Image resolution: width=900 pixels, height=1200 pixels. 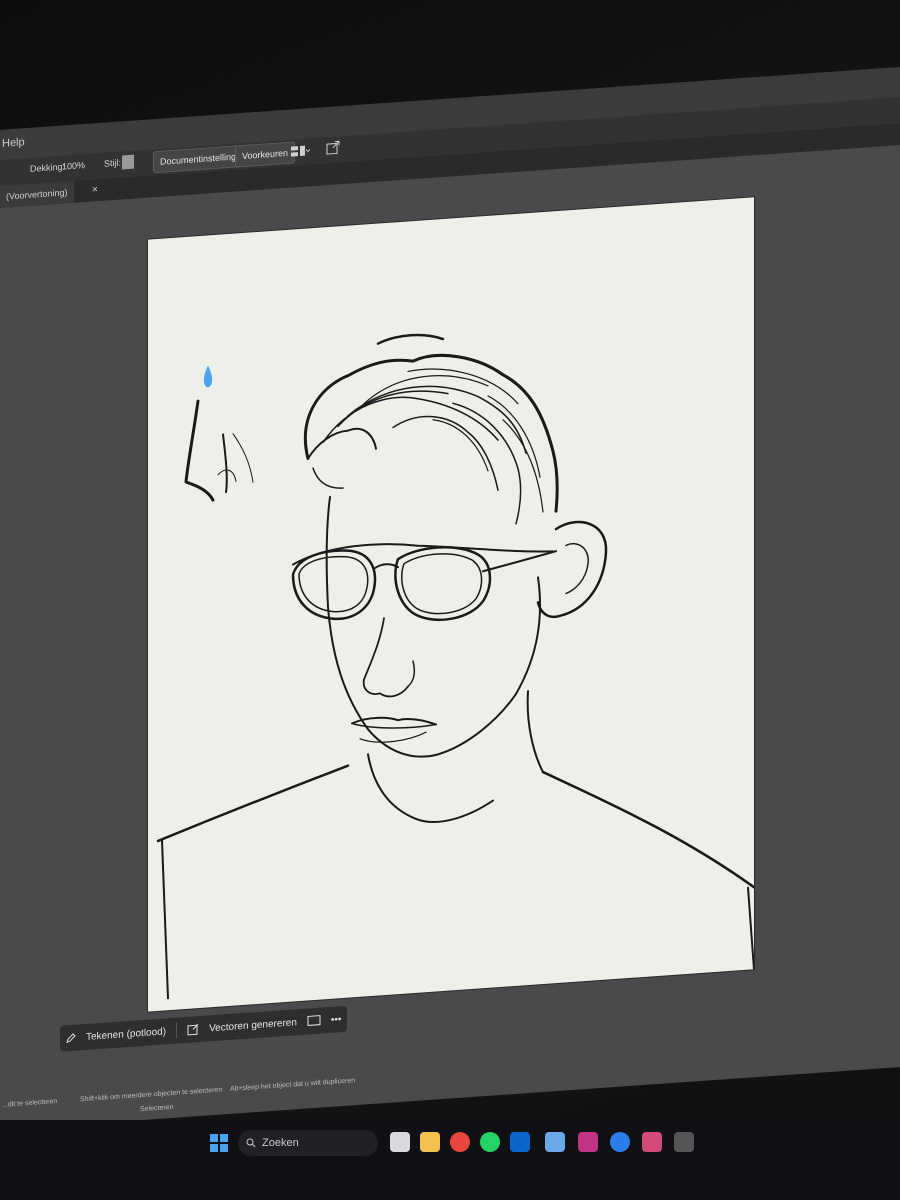 I want to click on pencil-cursor-icon, so click(x=208, y=376).